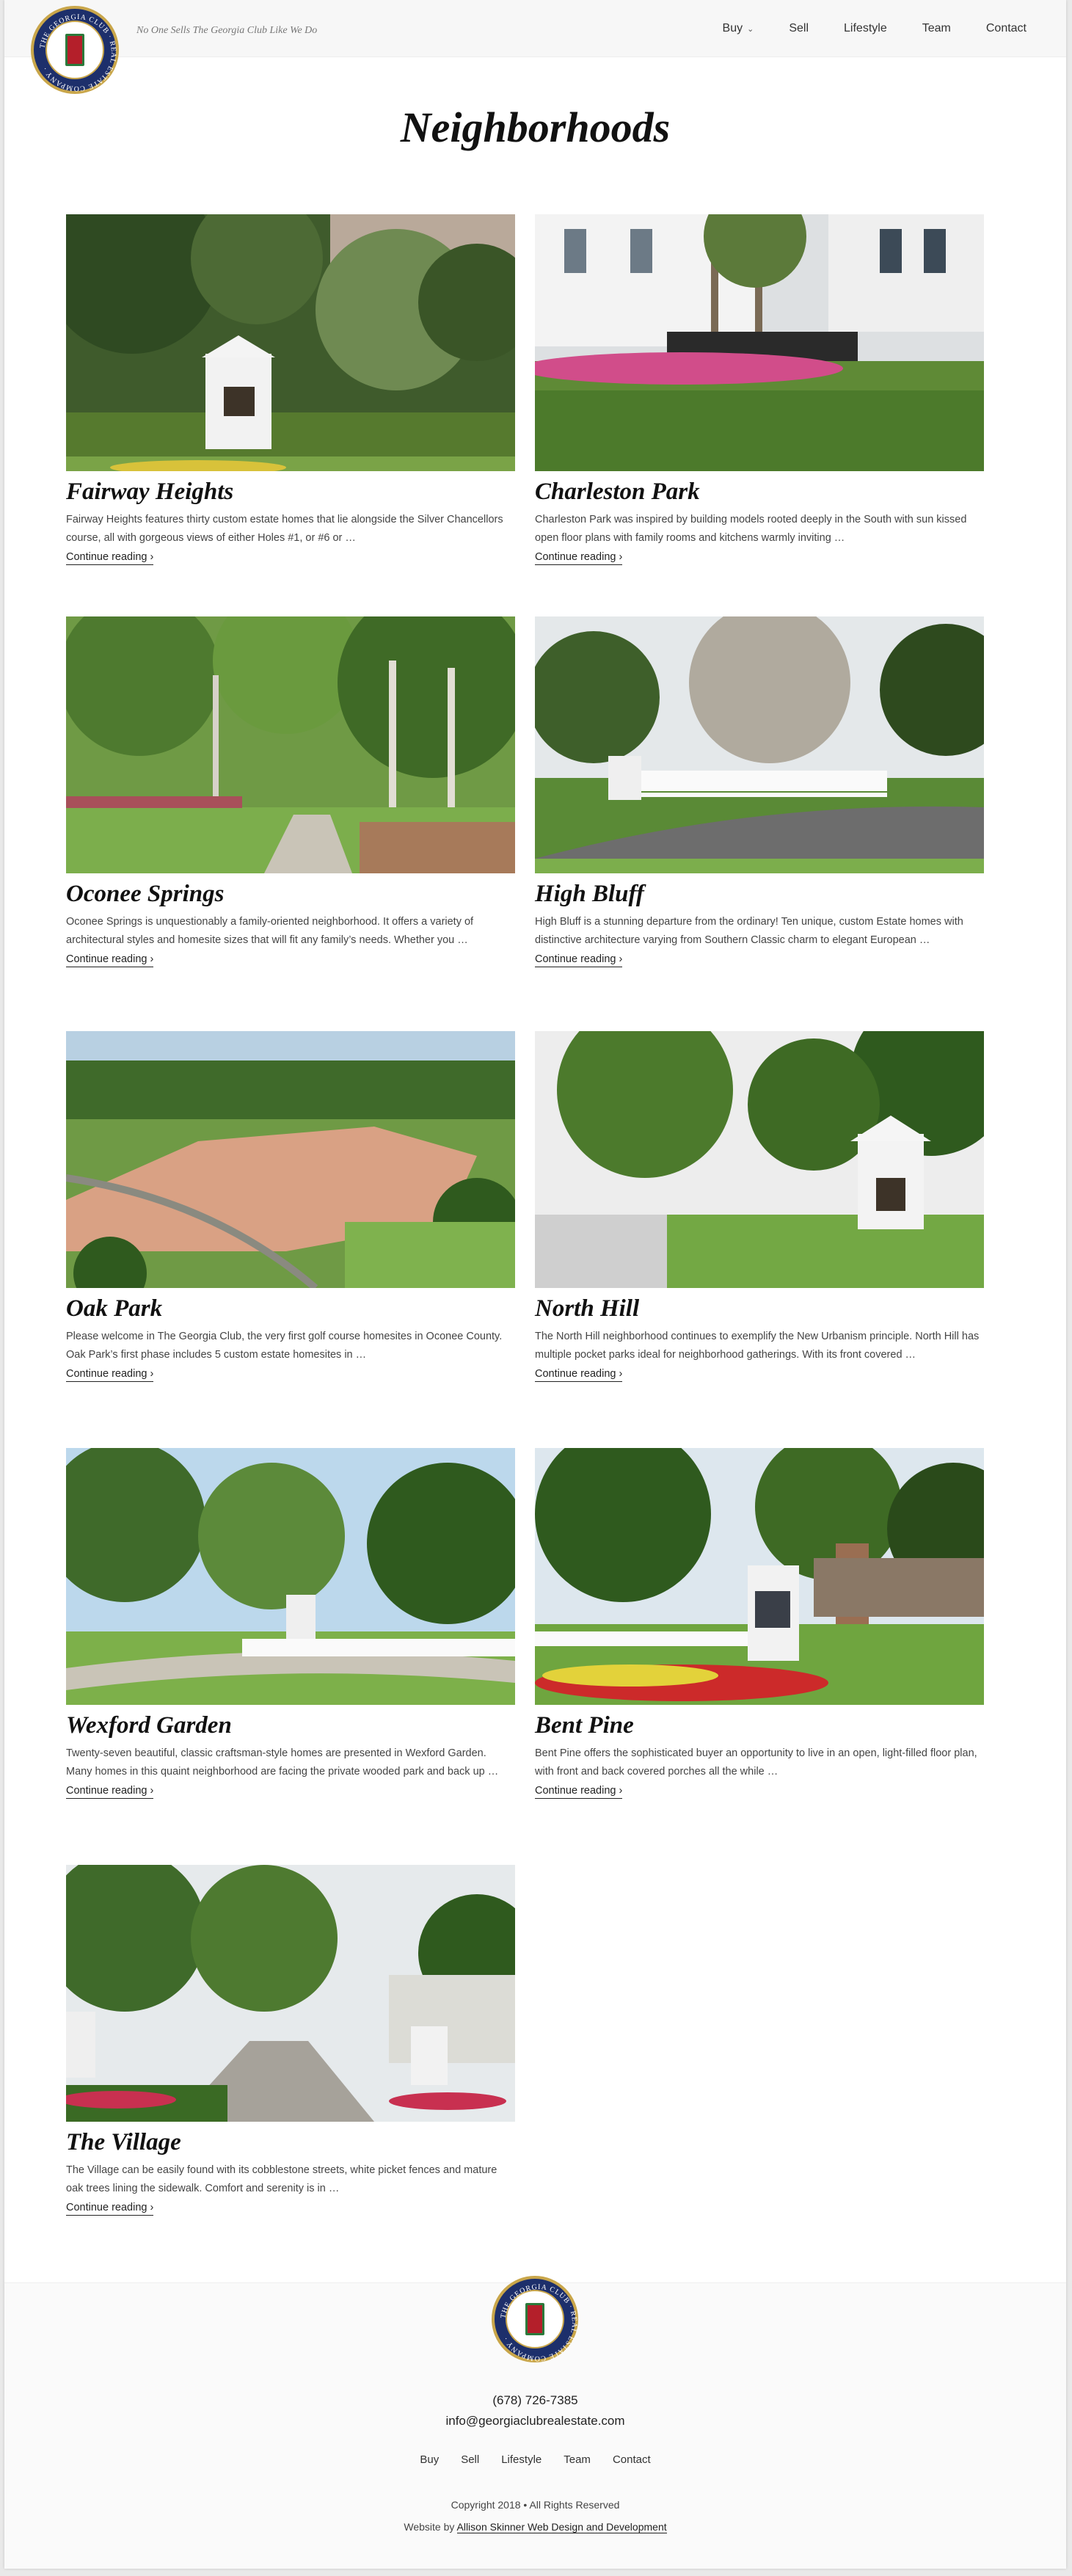 This screenshot has height=2576, width=1072. I want to click on footer-nav-sell: Sell, so click(470, 2459).